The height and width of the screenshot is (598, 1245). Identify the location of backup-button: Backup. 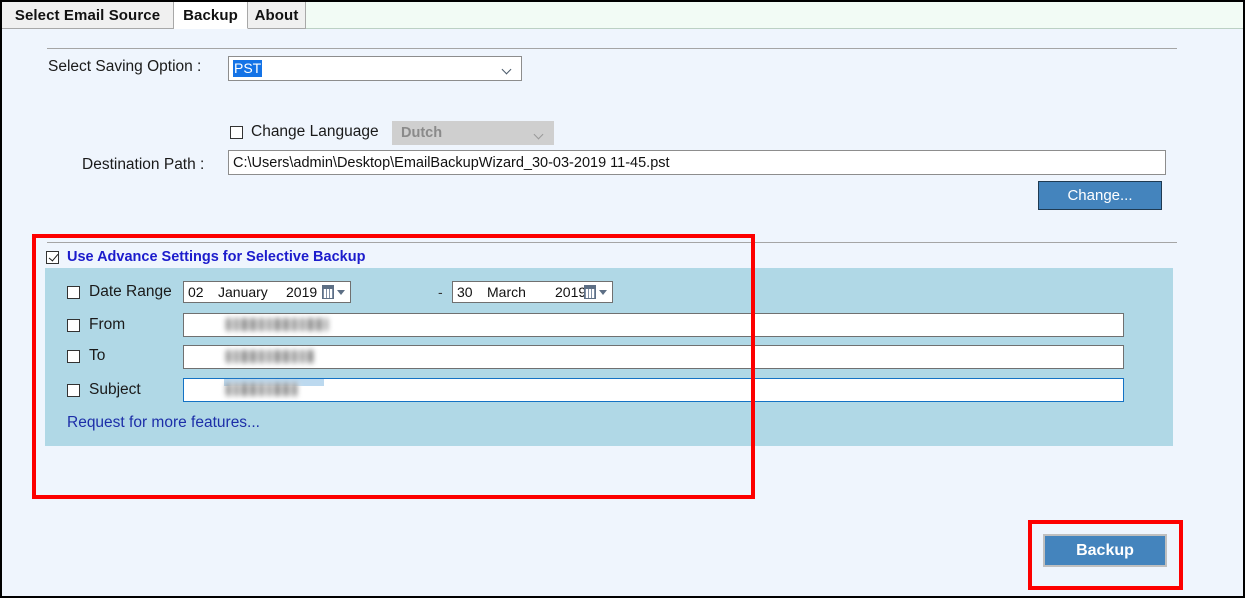
(1105, 550).